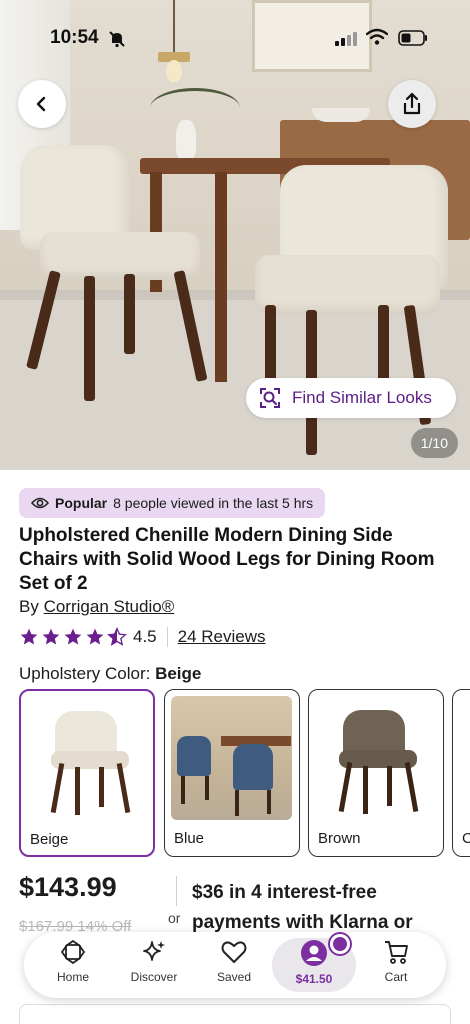 The width and height of the screenshot is (470, 1024). Describe the element at coordinates (117, 39) in the screenshot. I see `silent-bell-icon` at that location.